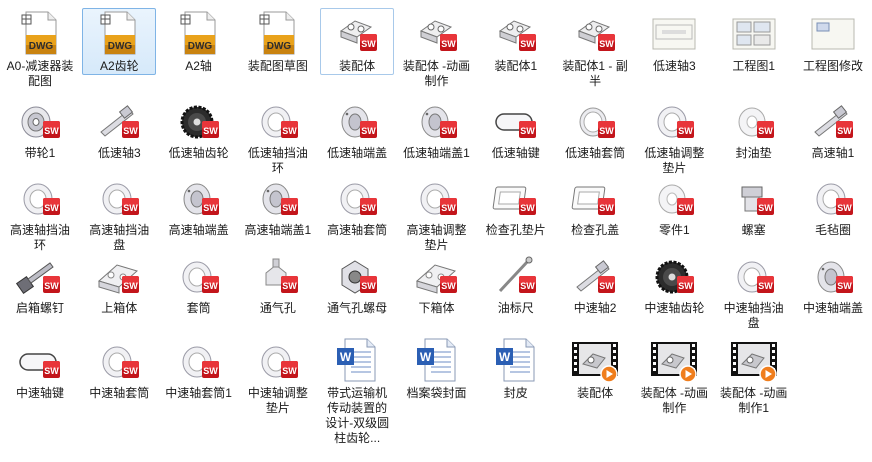 The height and width of the screenshot is (462, 872). I want to click on file-item: W 档案袋封面, so click(437, 368).